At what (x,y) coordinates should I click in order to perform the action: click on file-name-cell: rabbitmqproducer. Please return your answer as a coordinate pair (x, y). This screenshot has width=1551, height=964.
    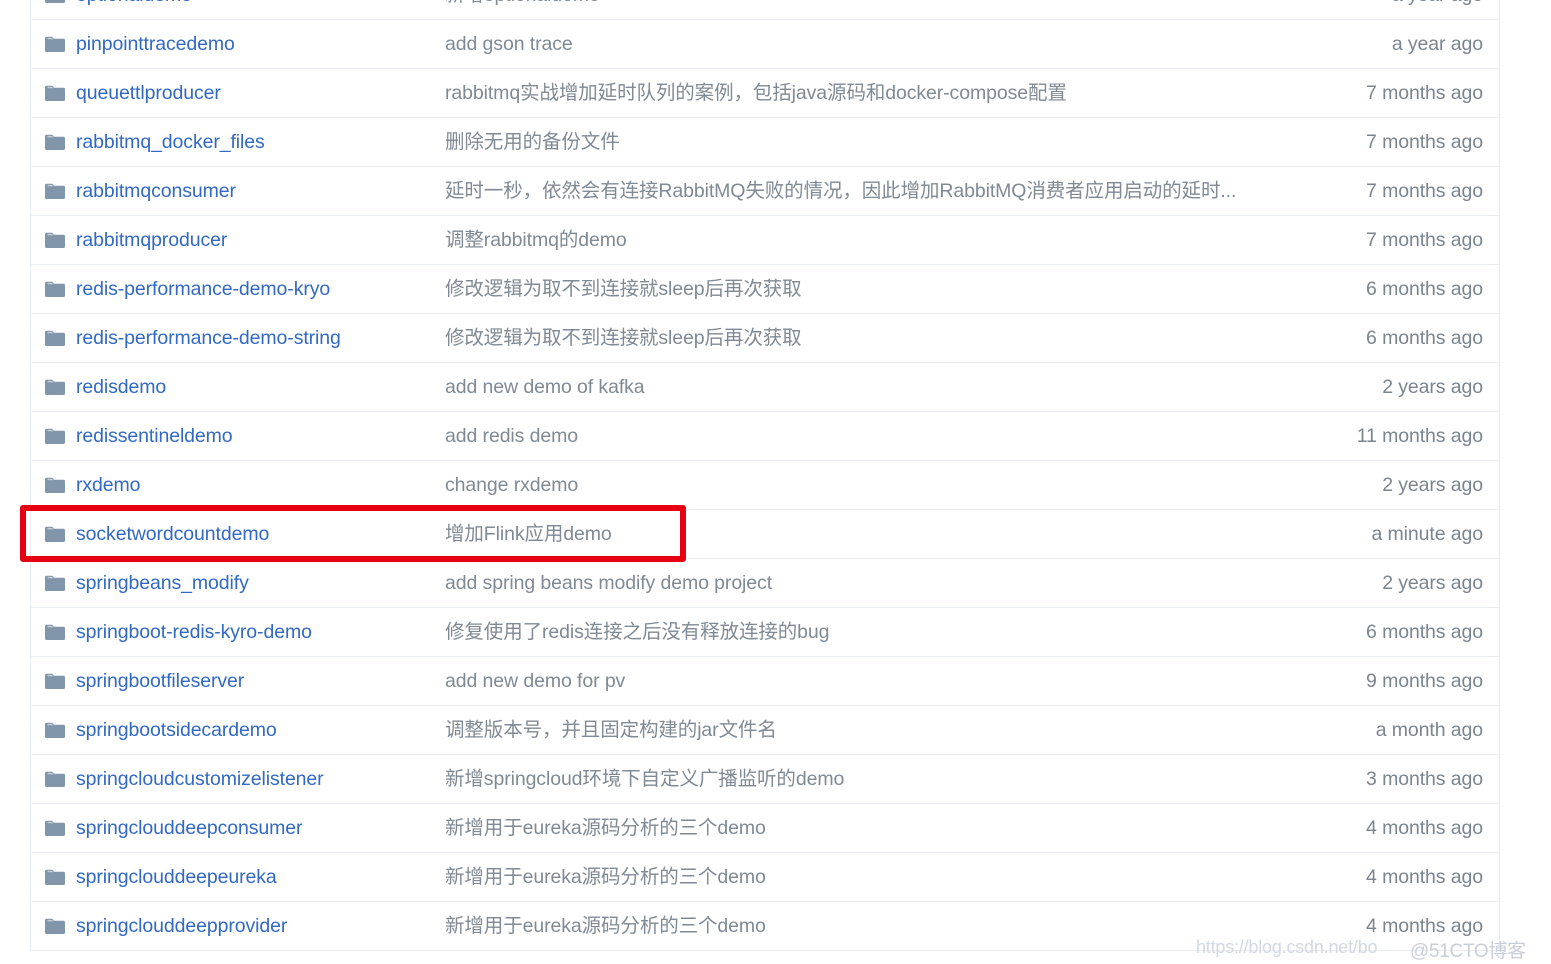
    Looking at the image, I should click on (245, 240).